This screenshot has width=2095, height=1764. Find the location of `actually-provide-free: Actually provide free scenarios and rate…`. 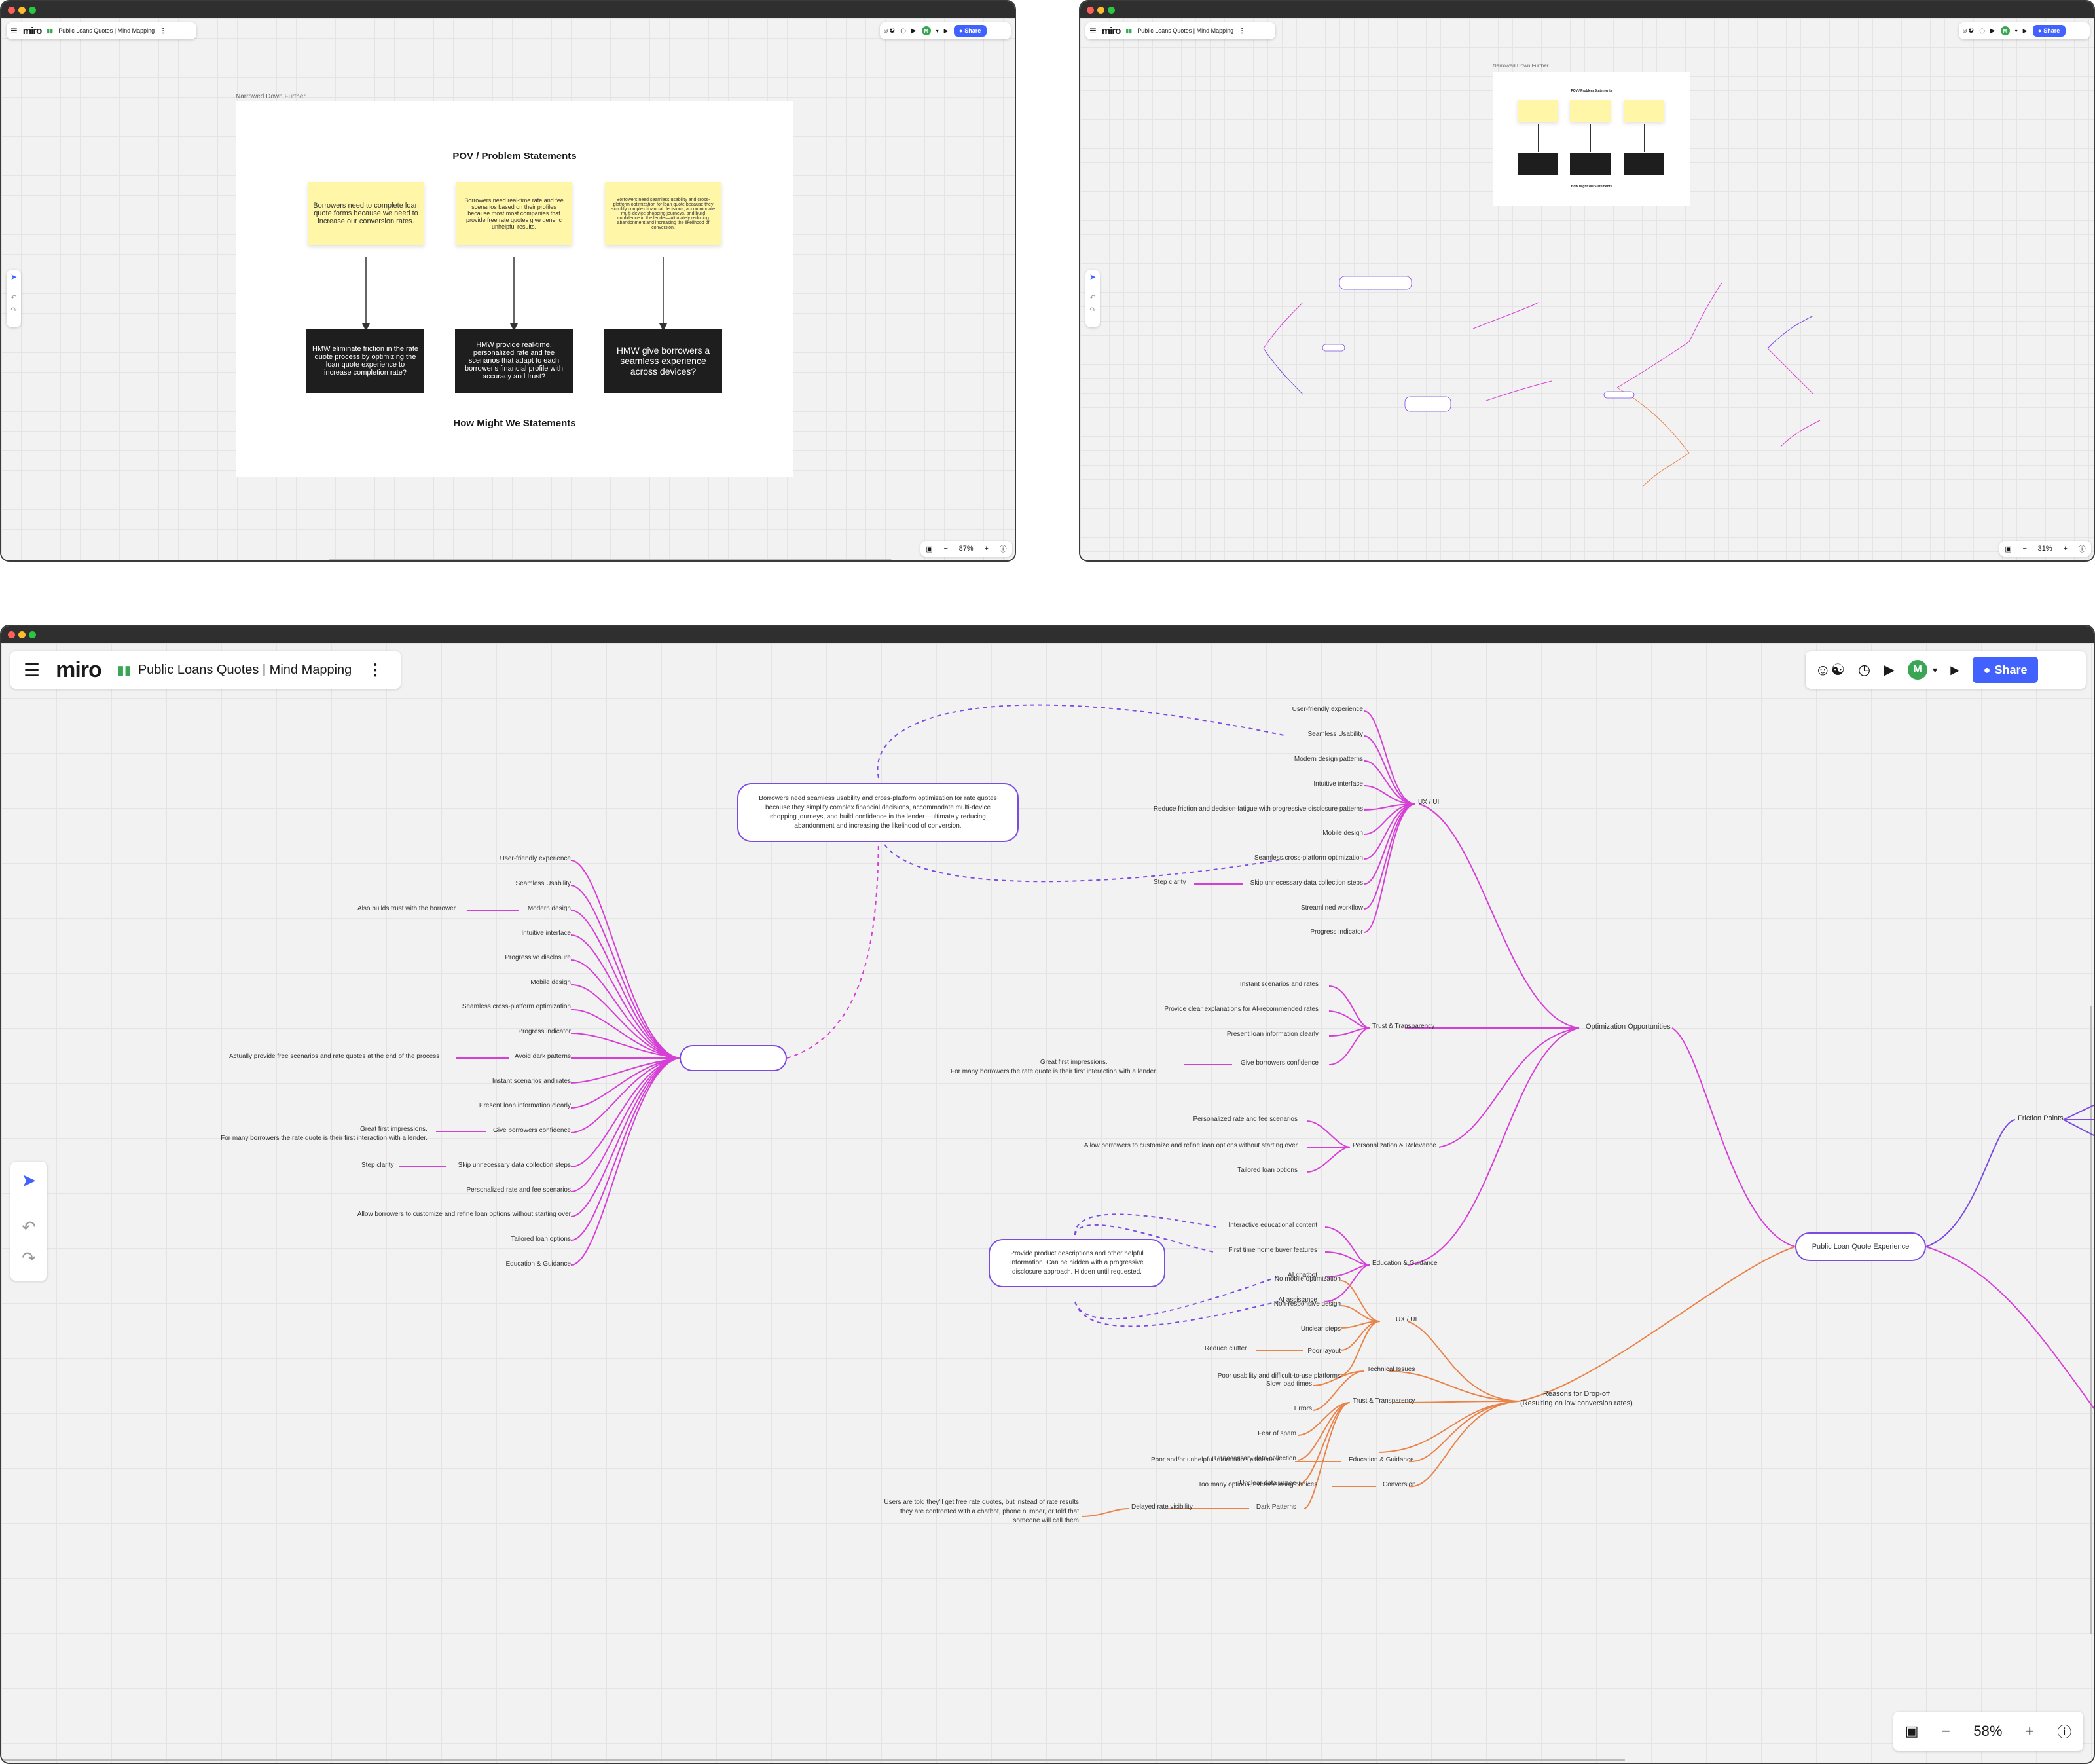

actually-provide-free: Actually provide free scenarios and rate… is located at coordinates (334, 1056).